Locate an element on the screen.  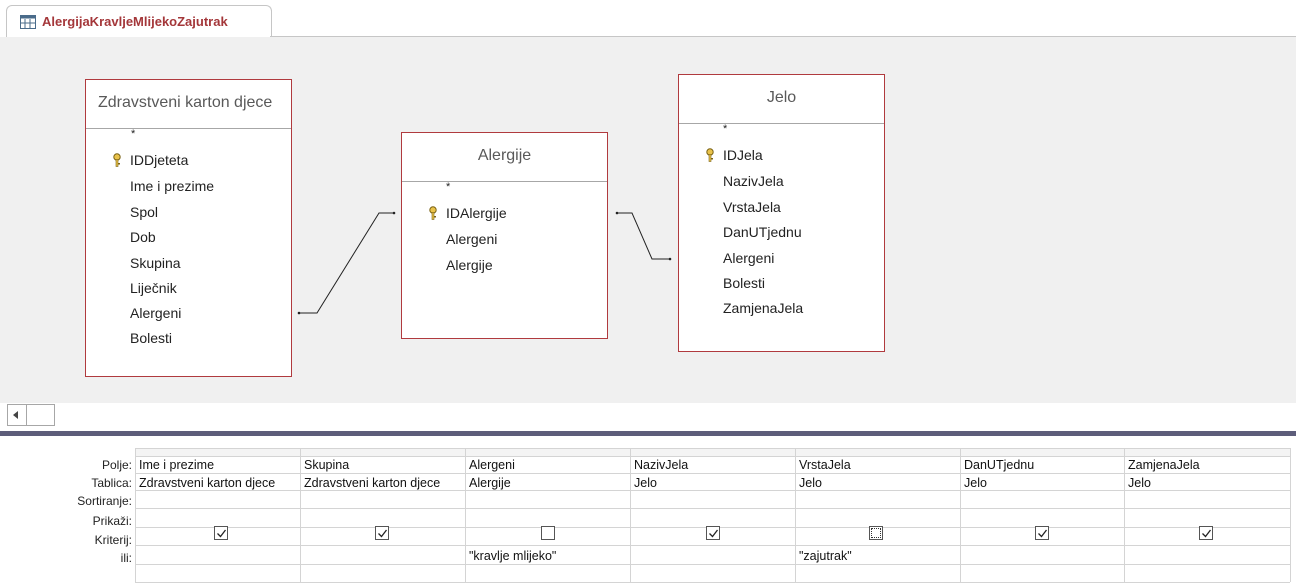
table-title: Zdravstveni karton djece is located at coordinates (185, 102).